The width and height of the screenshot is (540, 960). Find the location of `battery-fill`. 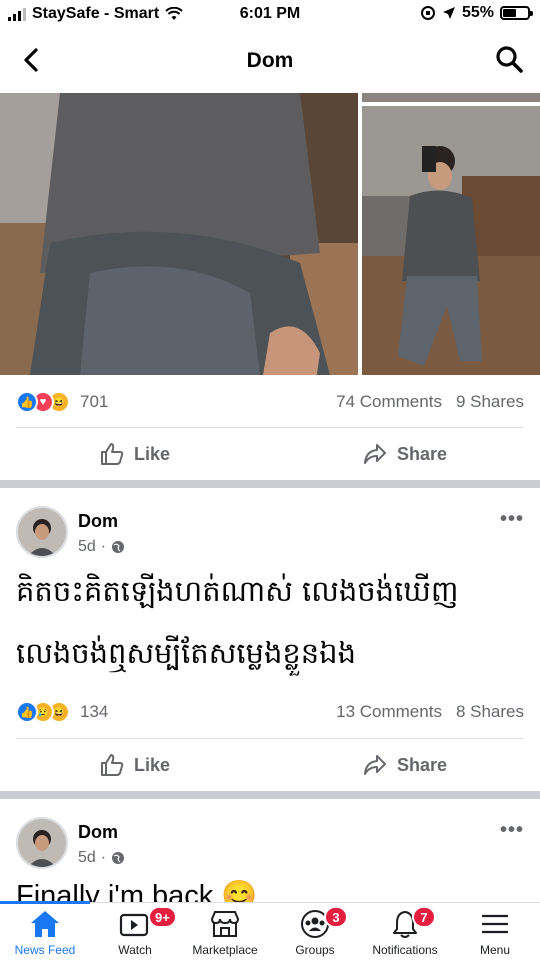

battery-fill is located at coordinates (510, 13).